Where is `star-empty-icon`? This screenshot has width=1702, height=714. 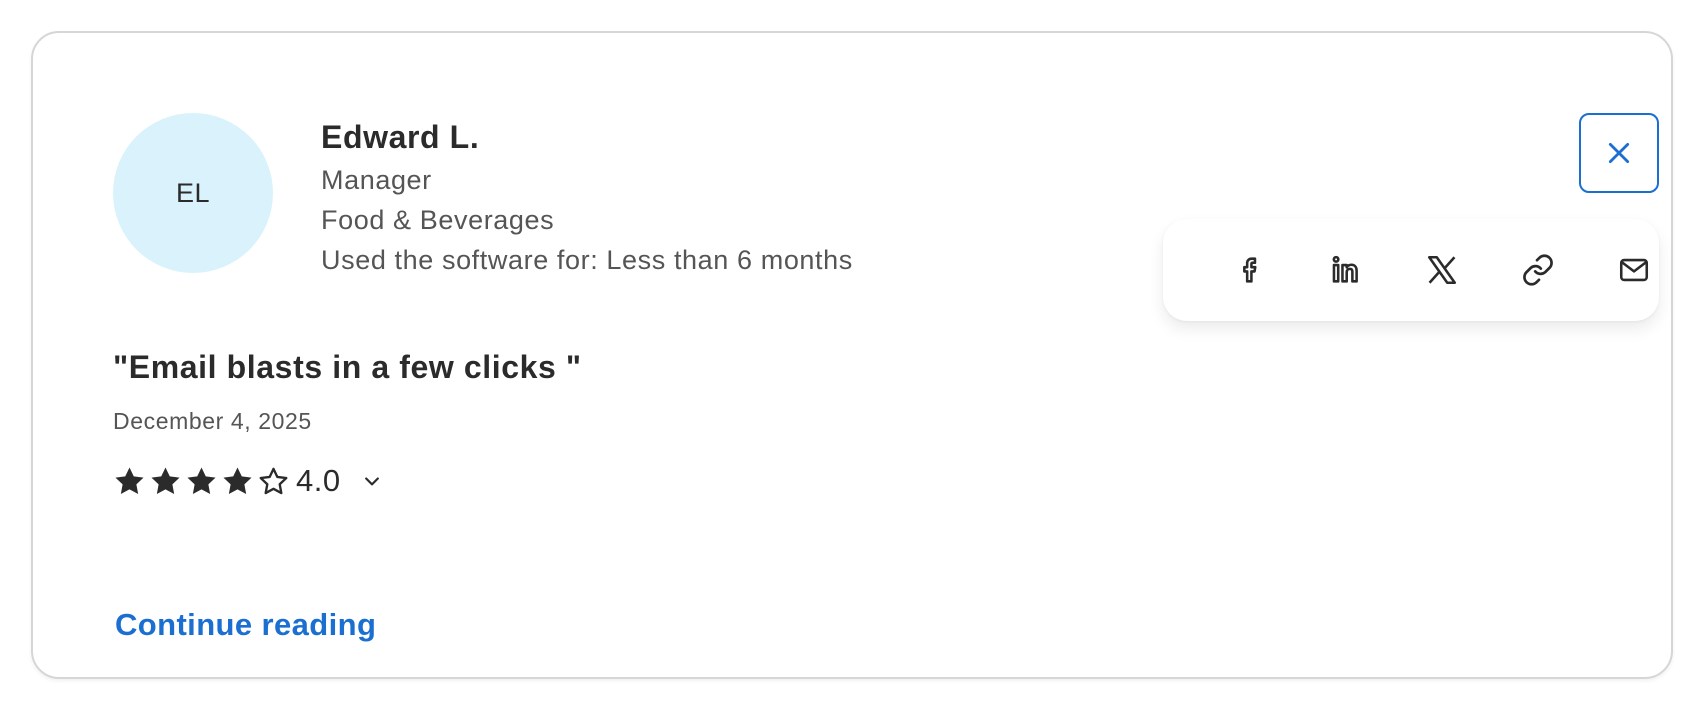 star-empty-icon is located at coordinates (273, 480).